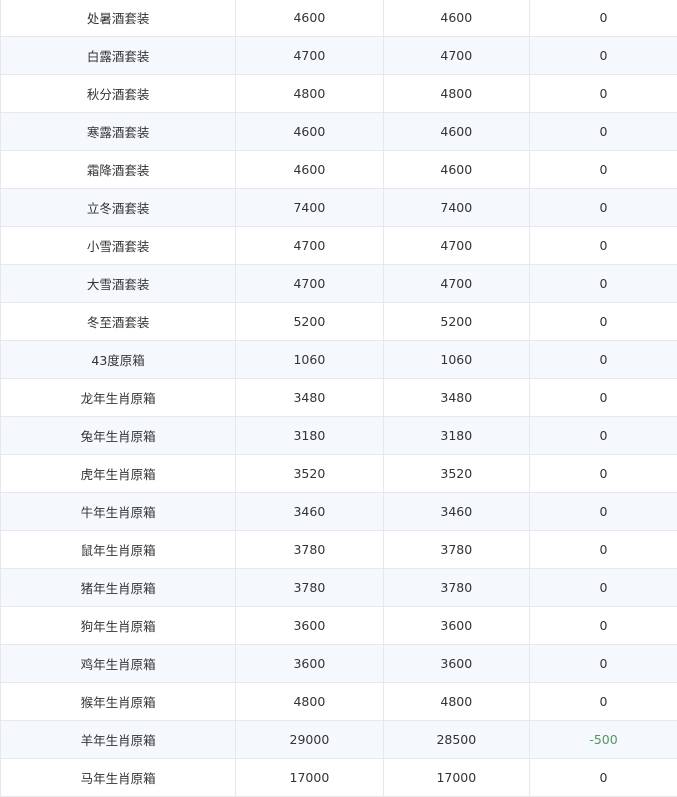  What do you see at coordinates (339, 473) in the screenshot?
I see `table-row: 虎年生肖原箱 3520 3520 0` at bounding box center [339, 473].